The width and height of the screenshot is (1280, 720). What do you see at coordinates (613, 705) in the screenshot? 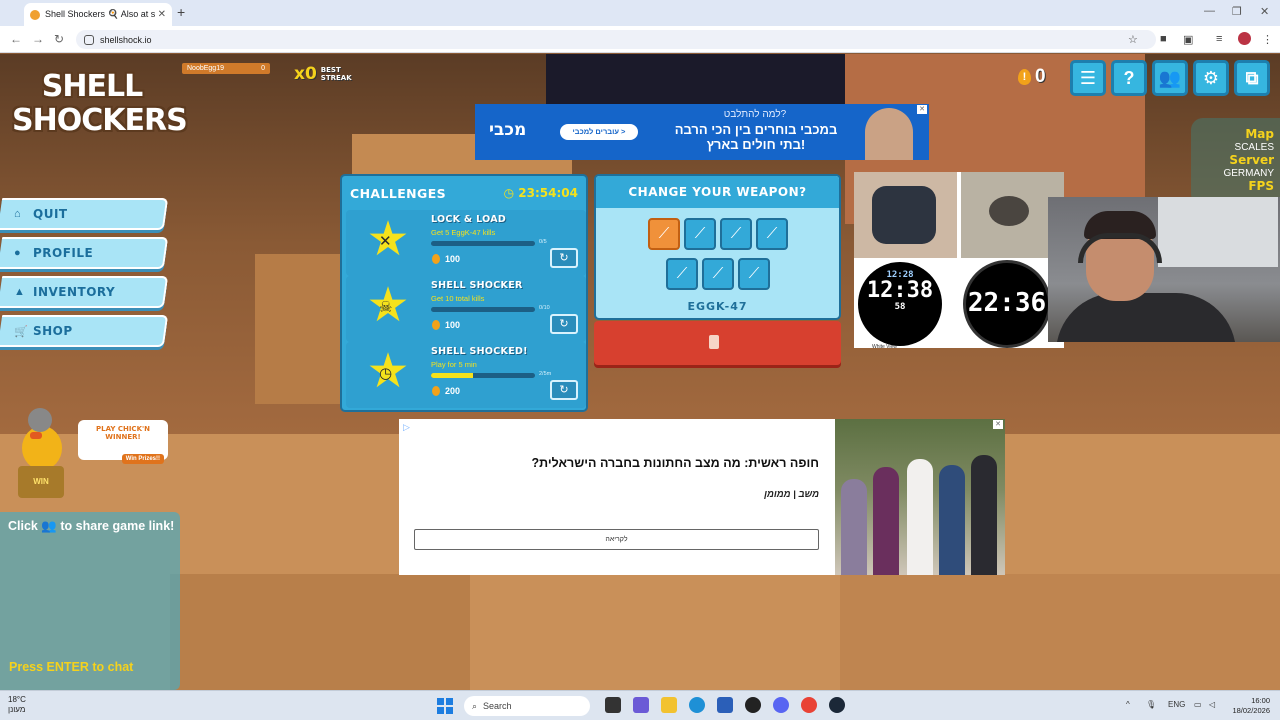
I see `task-view-icon` at bounding box center [613, 705].